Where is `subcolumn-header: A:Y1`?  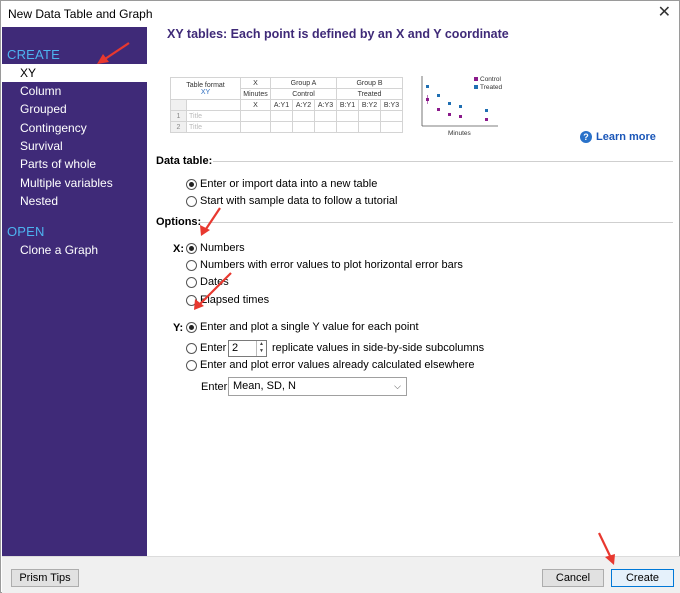 subcolumn-header: A:Y1 is located at coordinates (281, 105).